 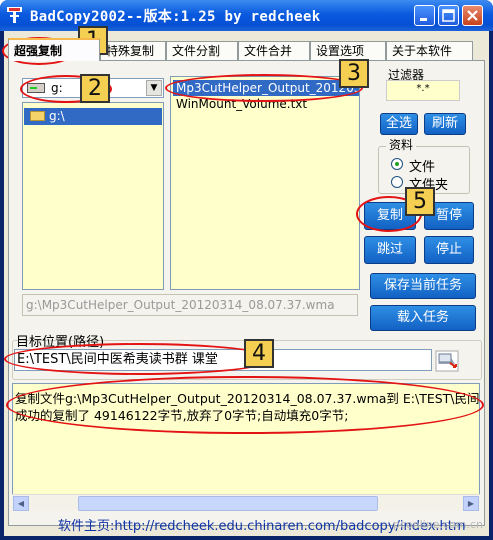 I want to click on horizontal-scrollbar: ◀ ▶, so click(x=246, y=502).